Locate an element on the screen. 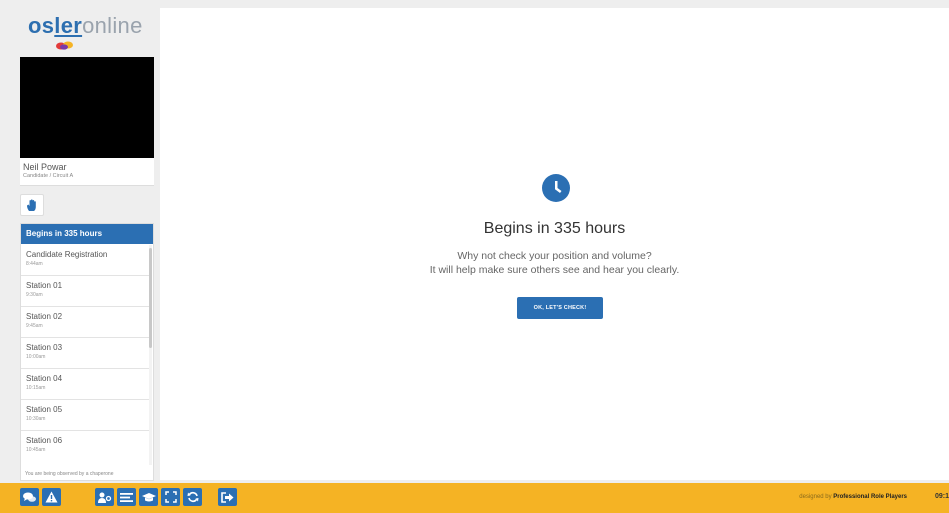  schedule-item-title: Station 01 is located at coordinates (44, 285).